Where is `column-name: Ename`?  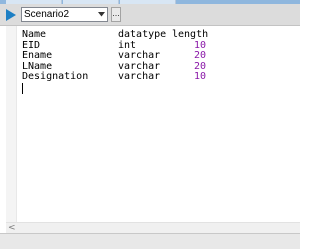 column-name: Ename is located at coordinates (37, 55).